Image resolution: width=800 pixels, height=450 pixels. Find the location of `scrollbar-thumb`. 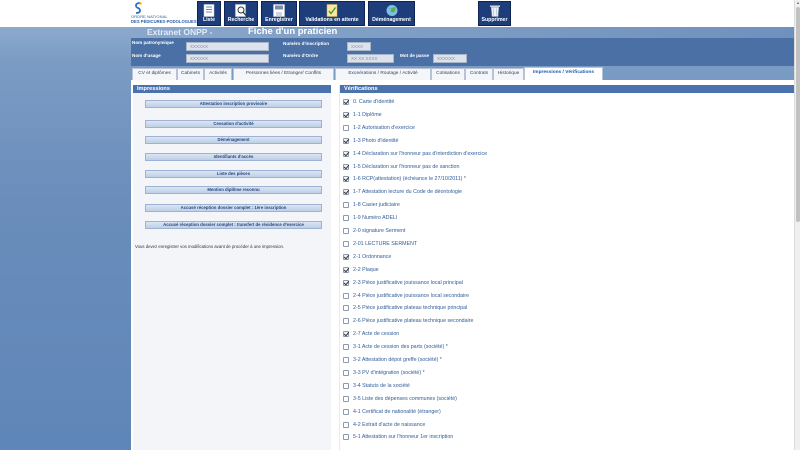

scrollbar-thumb is located at coordinates (798, 114).